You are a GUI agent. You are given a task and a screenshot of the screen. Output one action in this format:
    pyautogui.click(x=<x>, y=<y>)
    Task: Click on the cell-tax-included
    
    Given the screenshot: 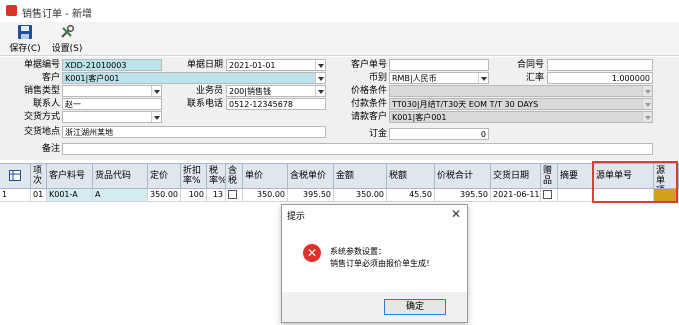 What is the action you would take?
    pyautogui.click(x=234, y=195)
    